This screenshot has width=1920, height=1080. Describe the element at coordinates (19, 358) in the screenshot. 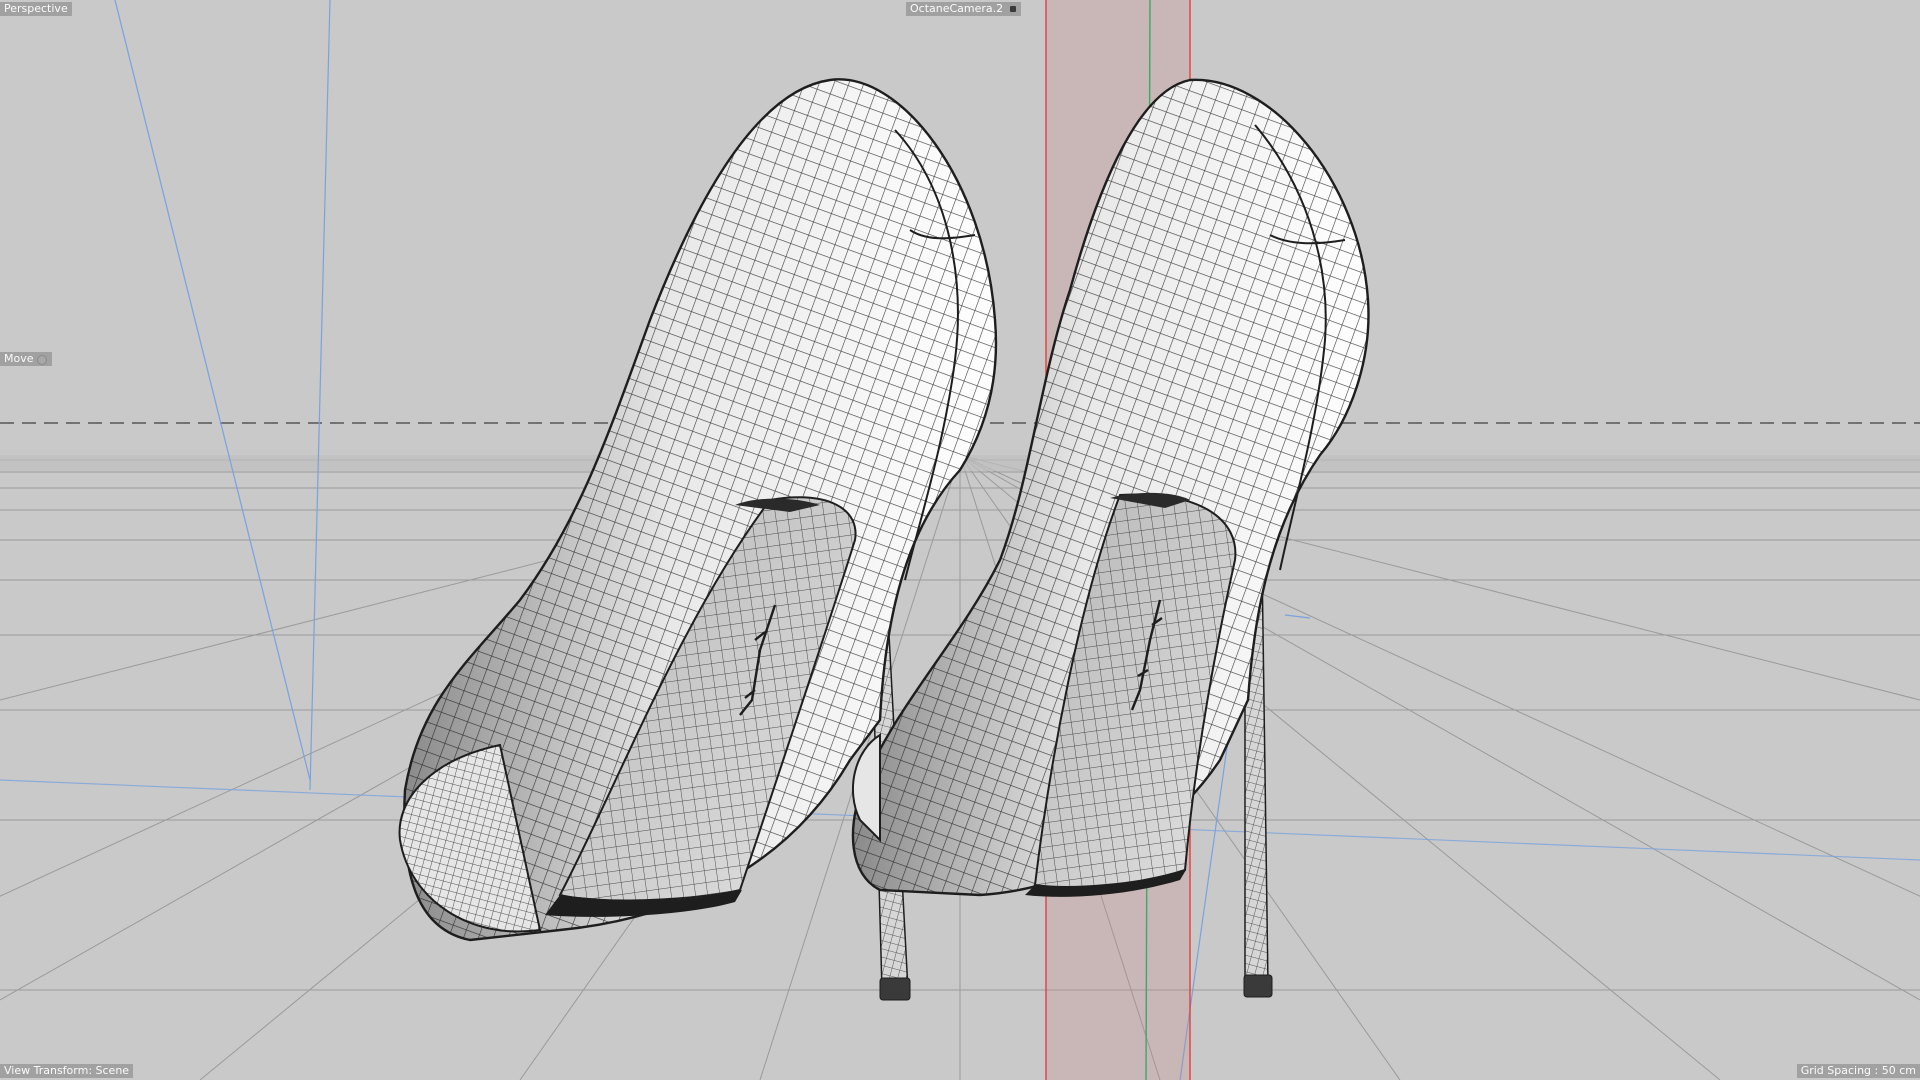

I see `active-tool-text: Move` at that location.